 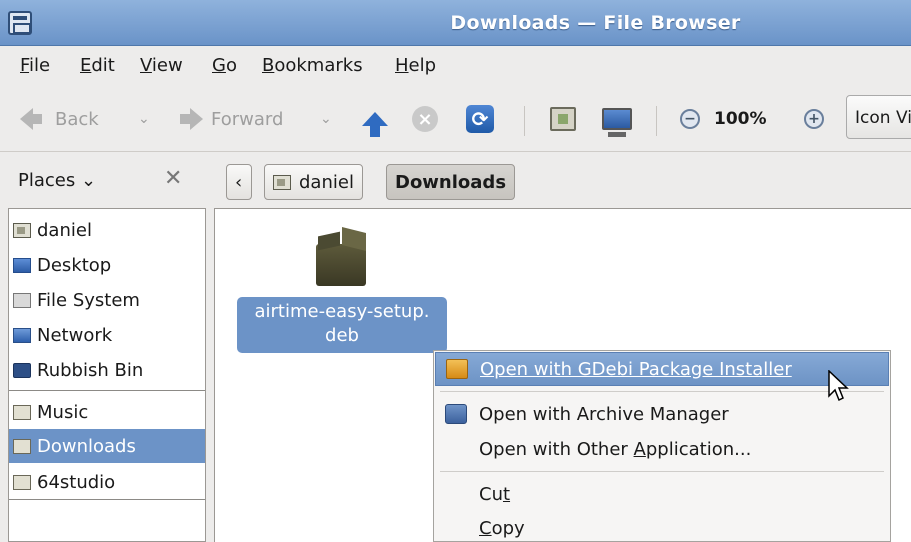 What do you see at coordinates (107, 335) in the screenshot?
I see `sidebar-item-network: Network` at bounding box center [107, 335].